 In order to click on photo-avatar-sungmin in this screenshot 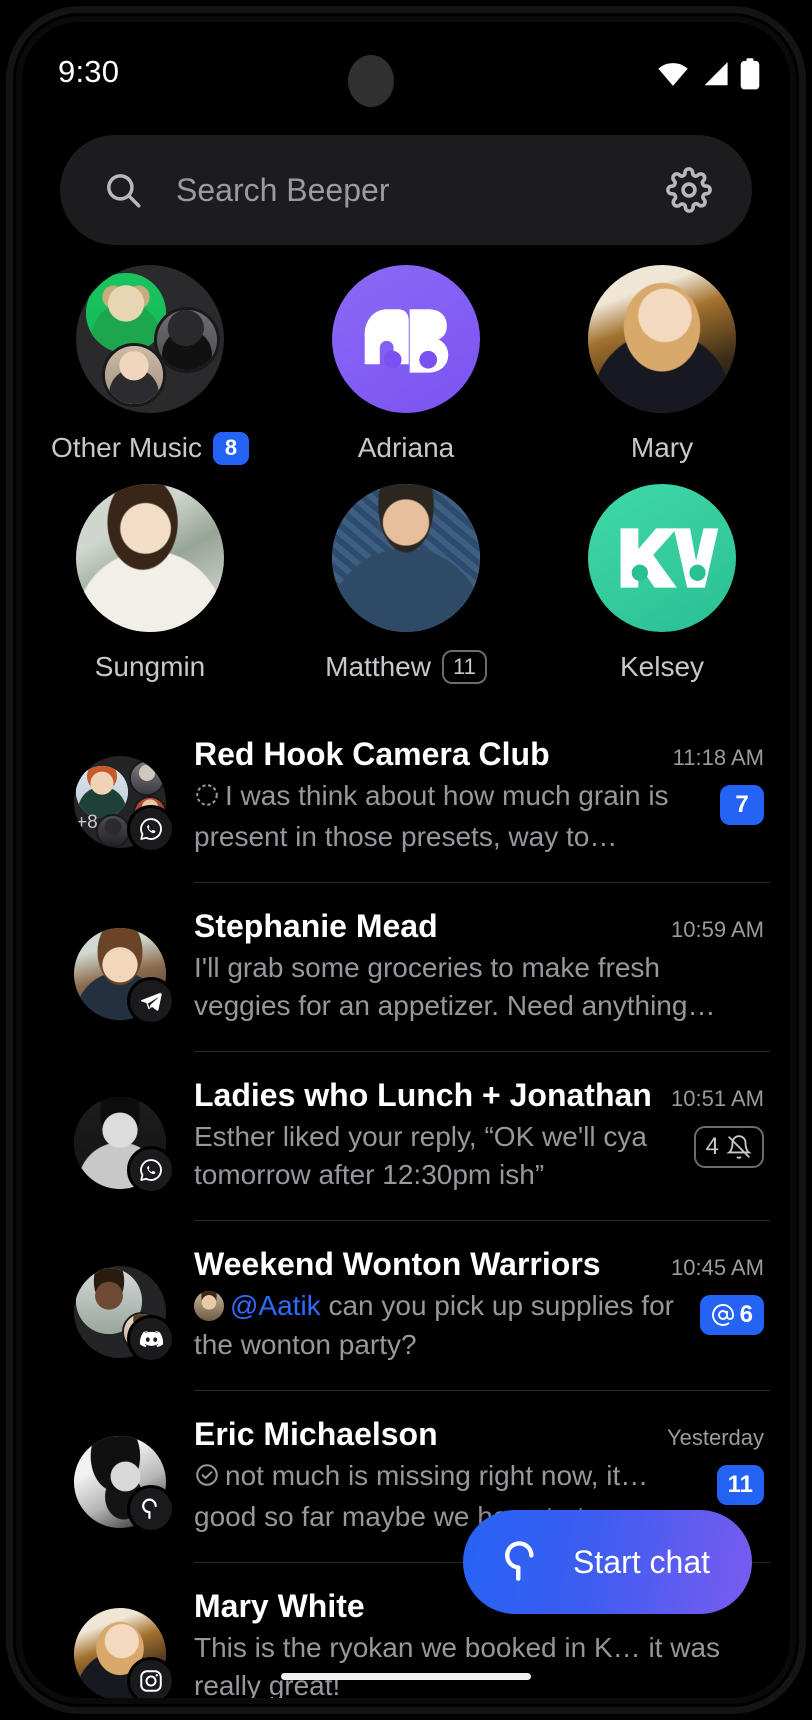, I will do `click(150, 558)`.